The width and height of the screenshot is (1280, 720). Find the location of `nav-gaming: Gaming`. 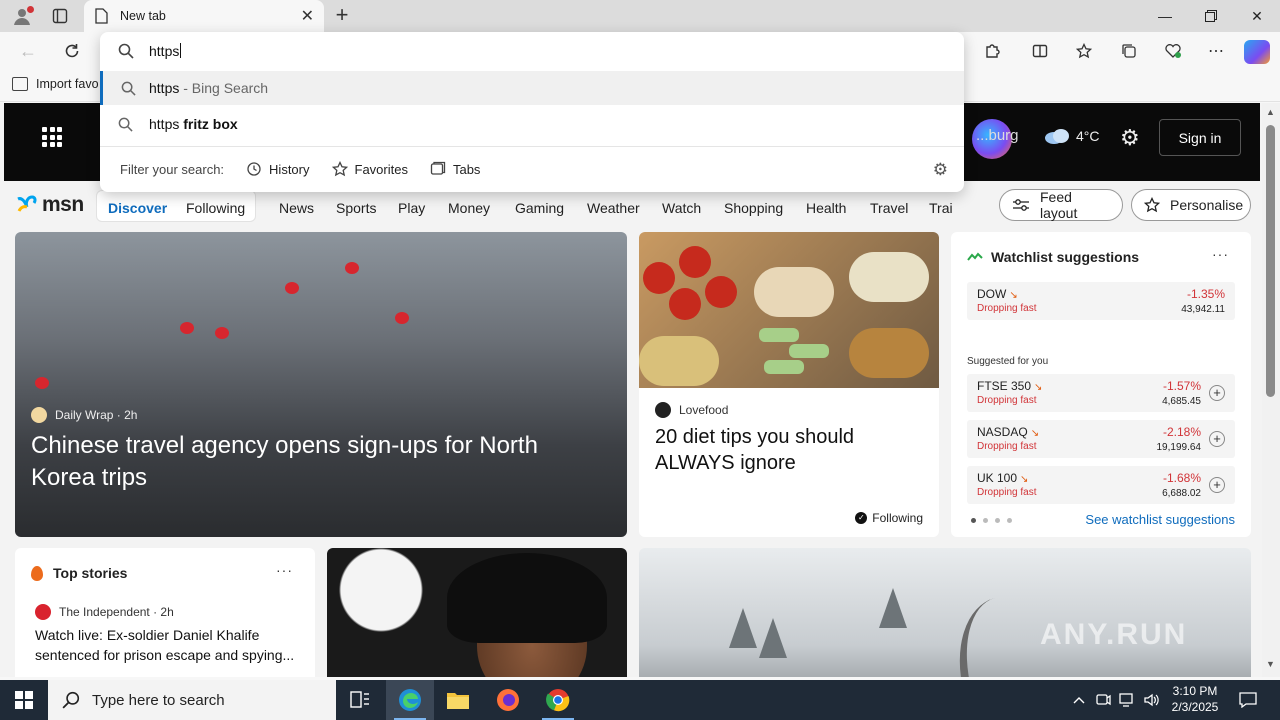

nav-gaming: Gaming is located at coordinates (539, 208).